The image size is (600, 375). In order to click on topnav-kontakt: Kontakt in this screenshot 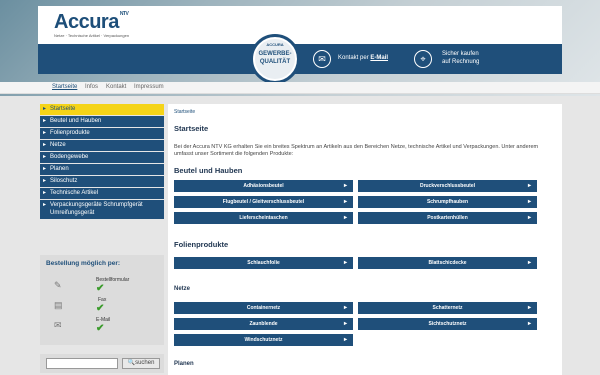, I will do `click(116, 87)`.